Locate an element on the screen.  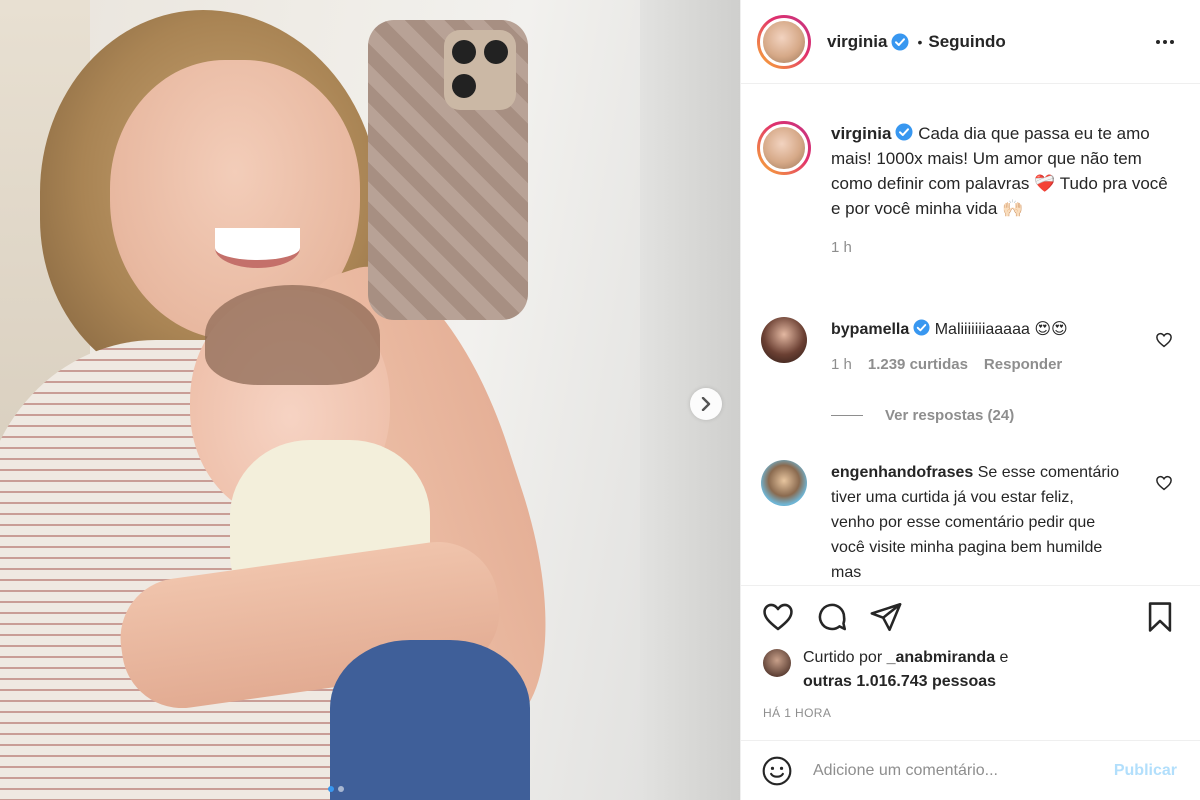
heart-icon is located at coordinates (778, 617).